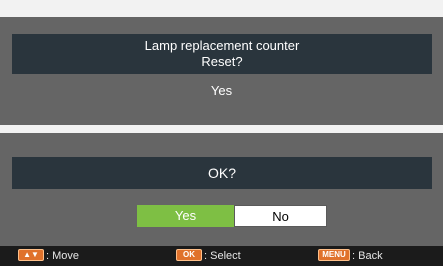  I want to click on back-hint-label: : Back, so click(367, 256).